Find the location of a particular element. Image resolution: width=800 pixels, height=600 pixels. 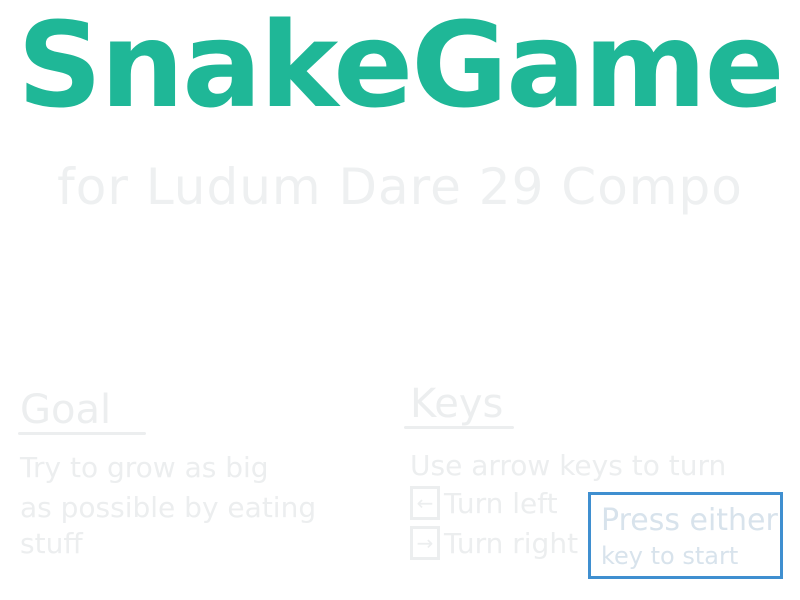

right-arrow-key-icon: → is located at coordinates (425, 543).